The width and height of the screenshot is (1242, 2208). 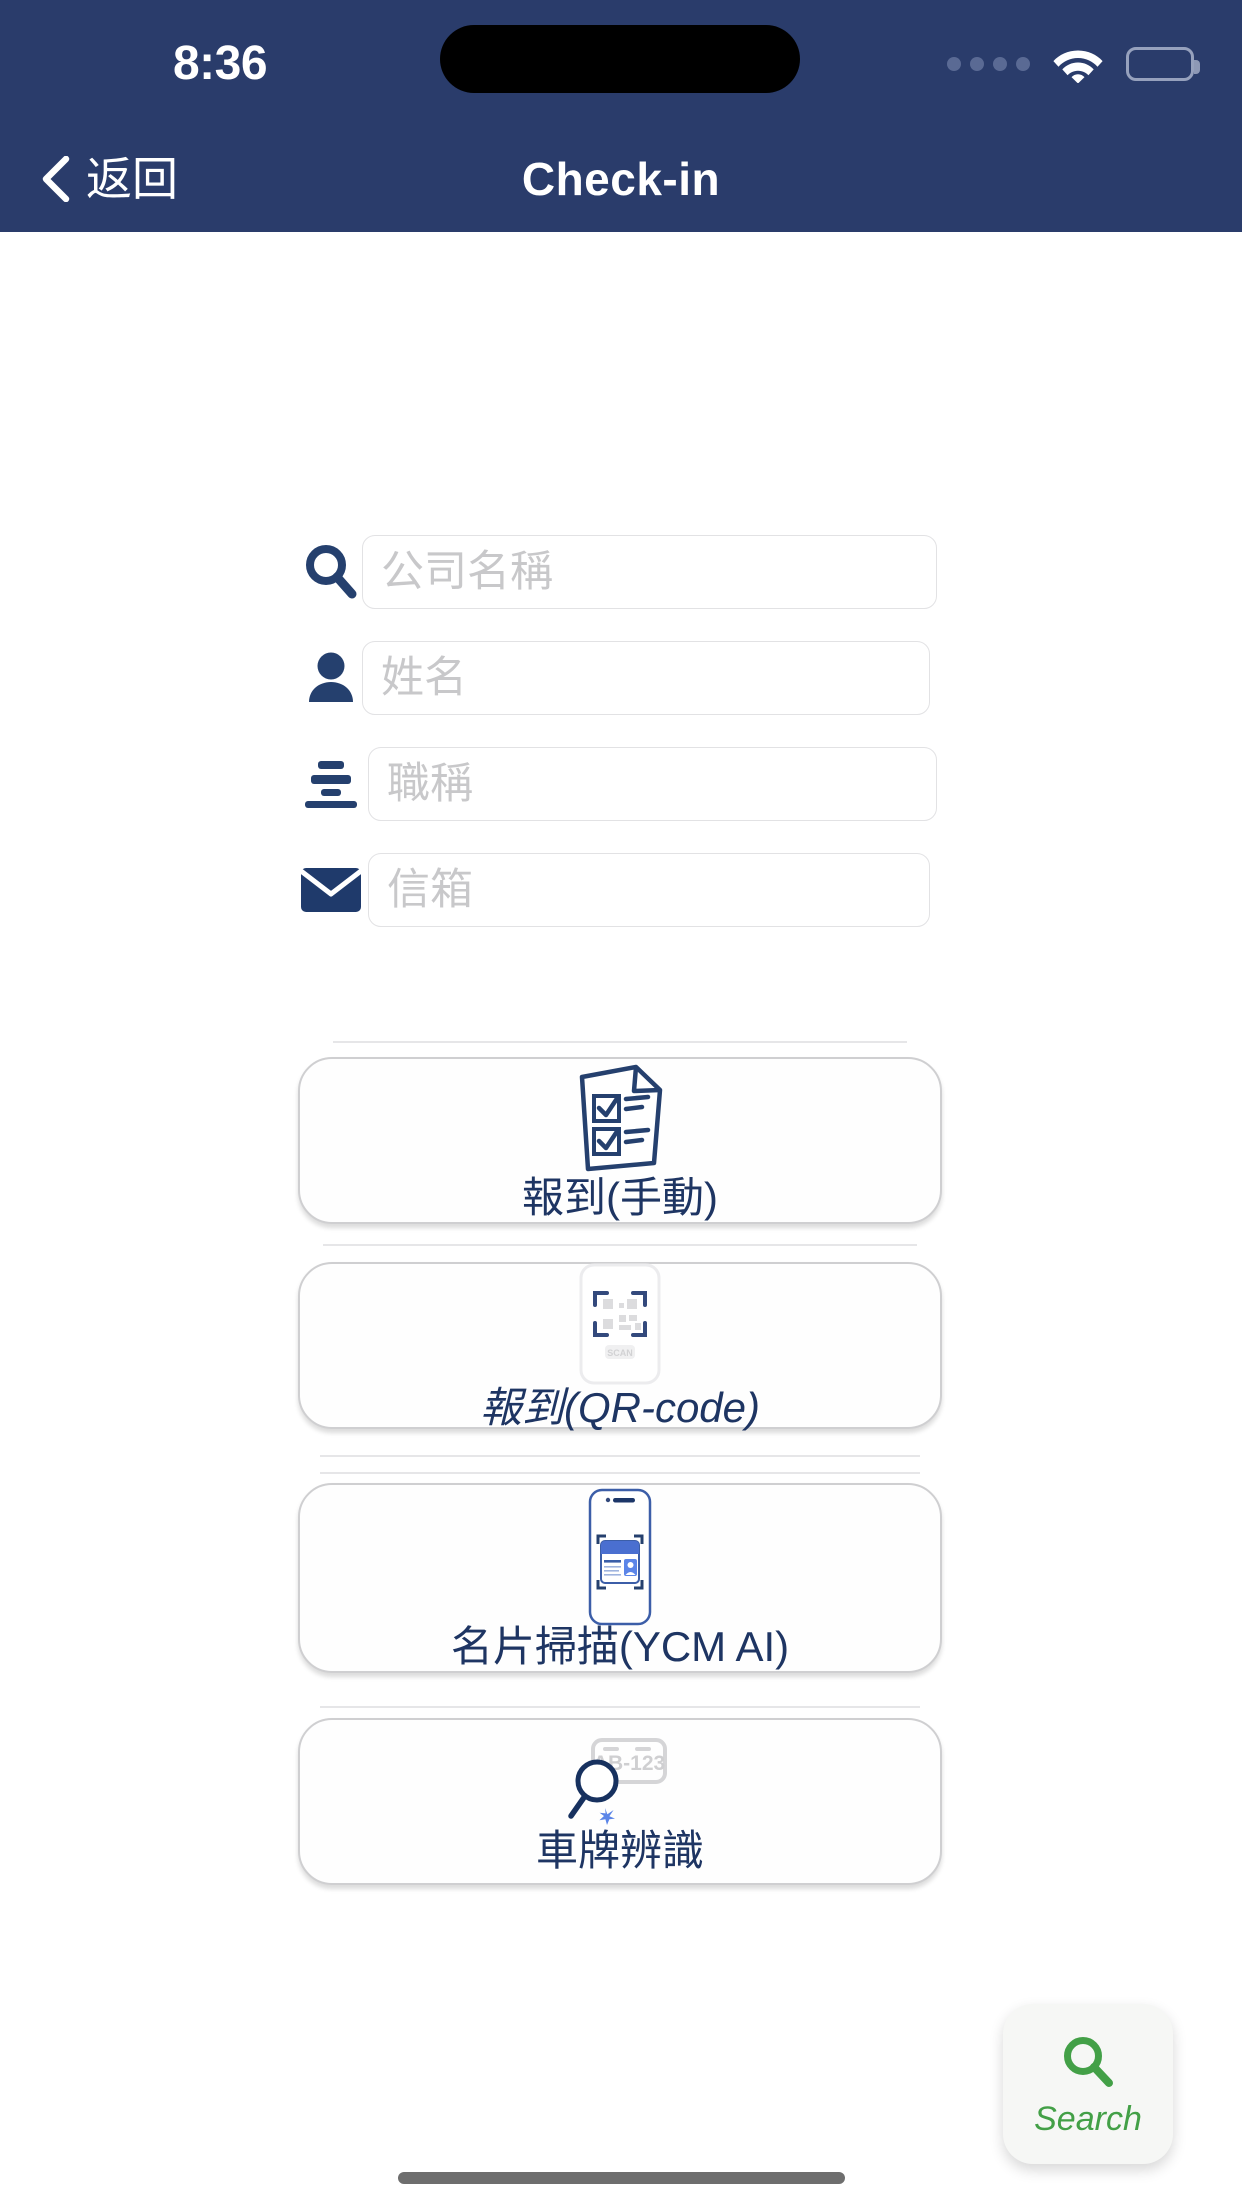 What do you see at coordinates (220, 63) in the screenshot?
I see `status-bar-time: 8:36` at bounding box center [220, 63].